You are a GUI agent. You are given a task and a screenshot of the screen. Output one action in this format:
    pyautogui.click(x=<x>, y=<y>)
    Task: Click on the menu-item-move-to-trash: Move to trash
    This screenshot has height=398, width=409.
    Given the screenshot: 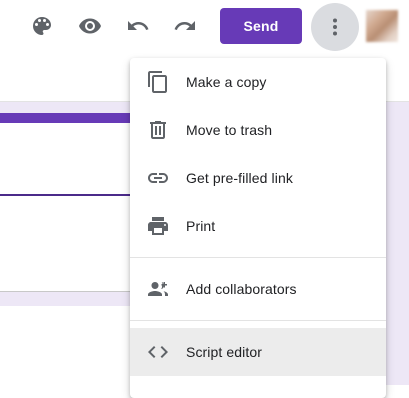 What is the action you would take?
    pyautogui.click(x=258, y=130)
    